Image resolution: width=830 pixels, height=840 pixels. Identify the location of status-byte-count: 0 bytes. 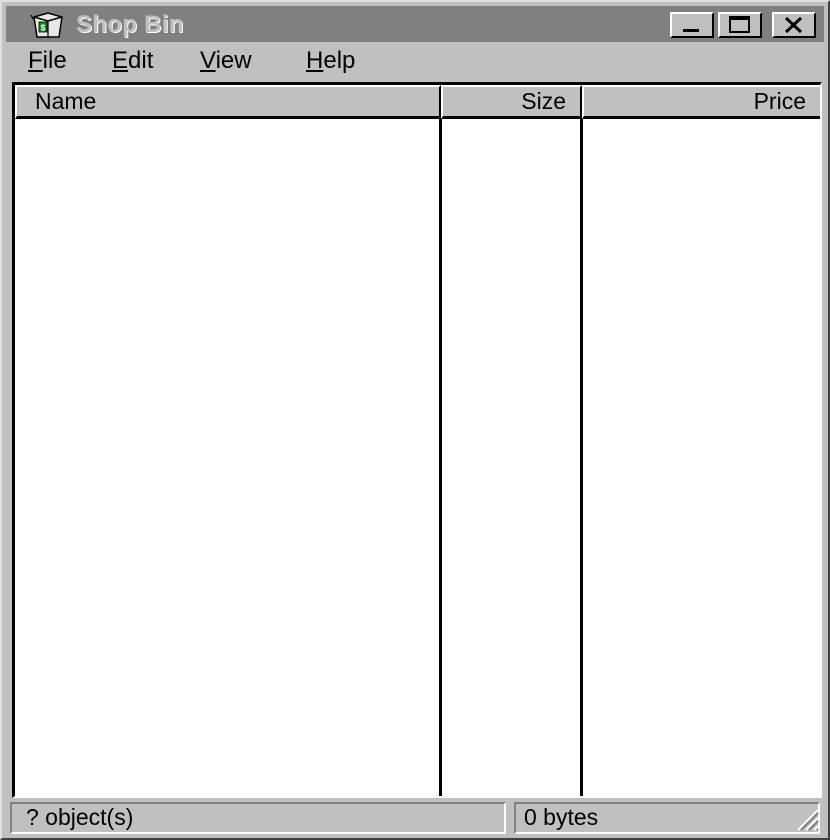
(667, 818).